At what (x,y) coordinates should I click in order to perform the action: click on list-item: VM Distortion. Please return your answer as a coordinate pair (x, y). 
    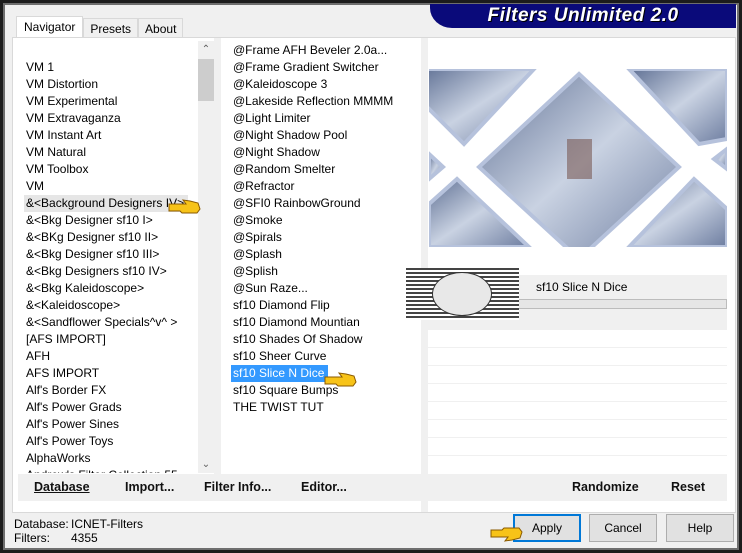
    Looking at the image, I should click on (111, 84).